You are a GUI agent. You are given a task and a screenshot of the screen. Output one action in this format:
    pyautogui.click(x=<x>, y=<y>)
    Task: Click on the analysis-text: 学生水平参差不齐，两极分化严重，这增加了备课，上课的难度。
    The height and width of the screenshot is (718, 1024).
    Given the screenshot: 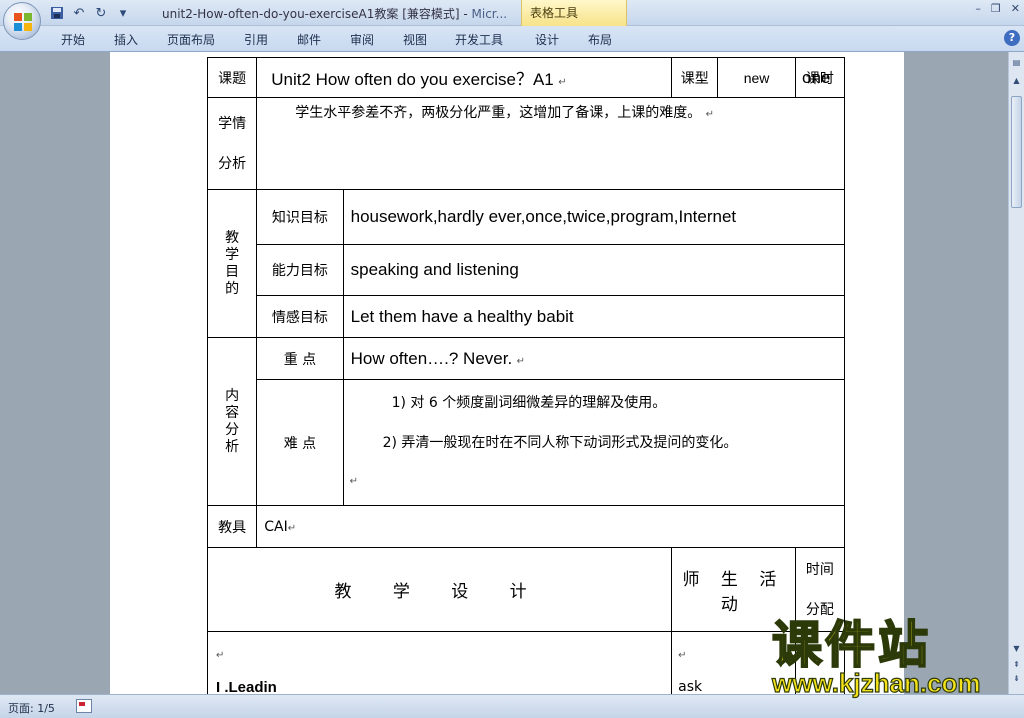 What is the action you would take?
    pyautogui.click(x=498, y=113)
    